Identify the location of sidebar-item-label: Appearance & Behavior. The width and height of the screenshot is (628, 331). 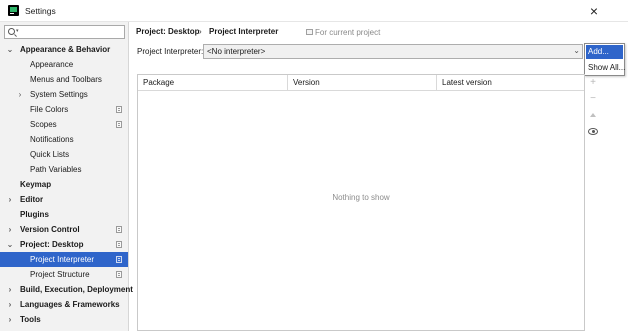
(65, 49).